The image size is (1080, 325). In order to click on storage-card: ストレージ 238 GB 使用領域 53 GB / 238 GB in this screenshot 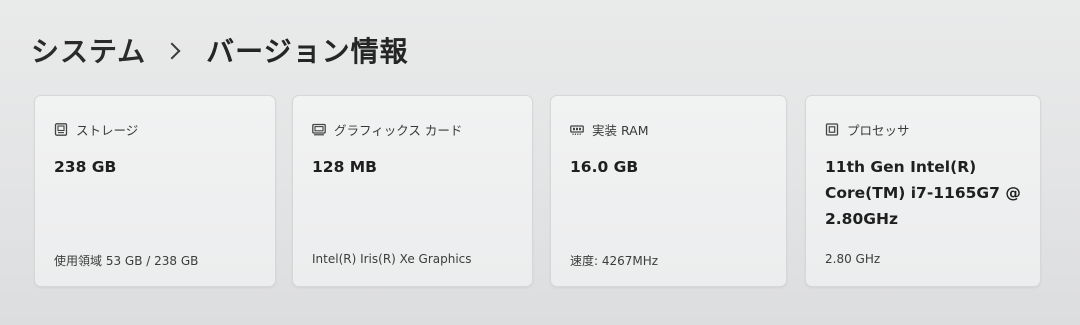, I will do `click(155, 191)`.